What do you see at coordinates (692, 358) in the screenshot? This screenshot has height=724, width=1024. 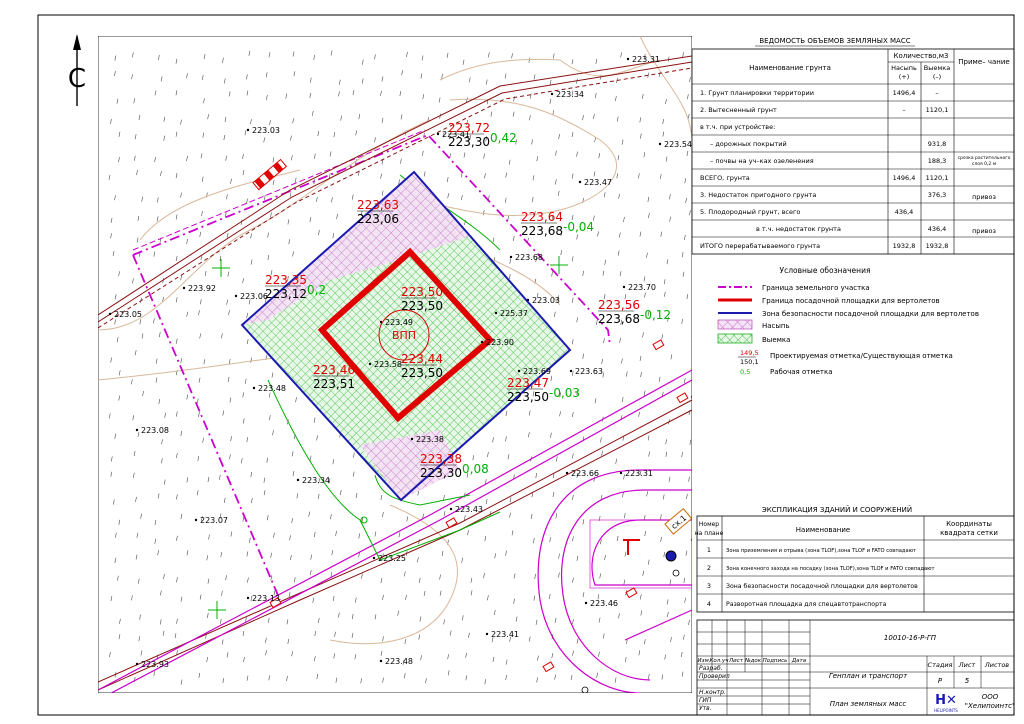 I see `grass-tick` at bounding box center [692, 358].